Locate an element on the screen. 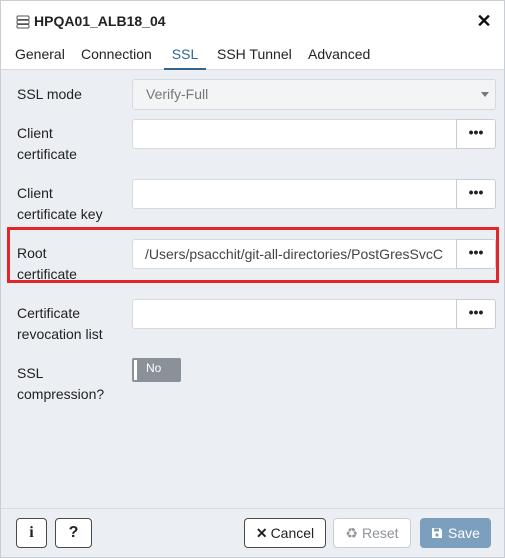  dialog-footer: i ? ✕ Cancel ♻ Reset Save is located at coordinates (252, 532).